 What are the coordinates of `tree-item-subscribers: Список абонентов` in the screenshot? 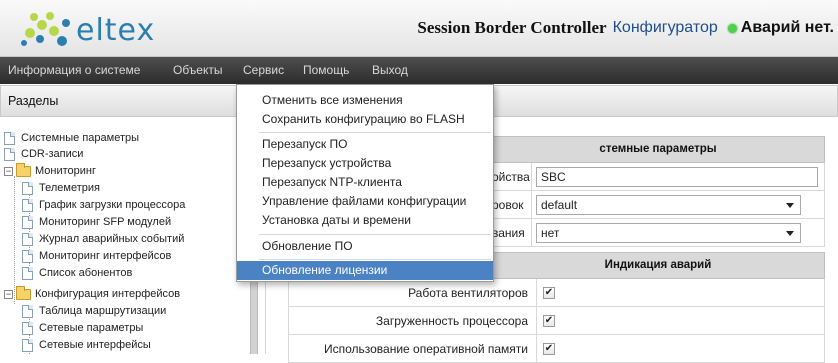 It's located at (77, 273).